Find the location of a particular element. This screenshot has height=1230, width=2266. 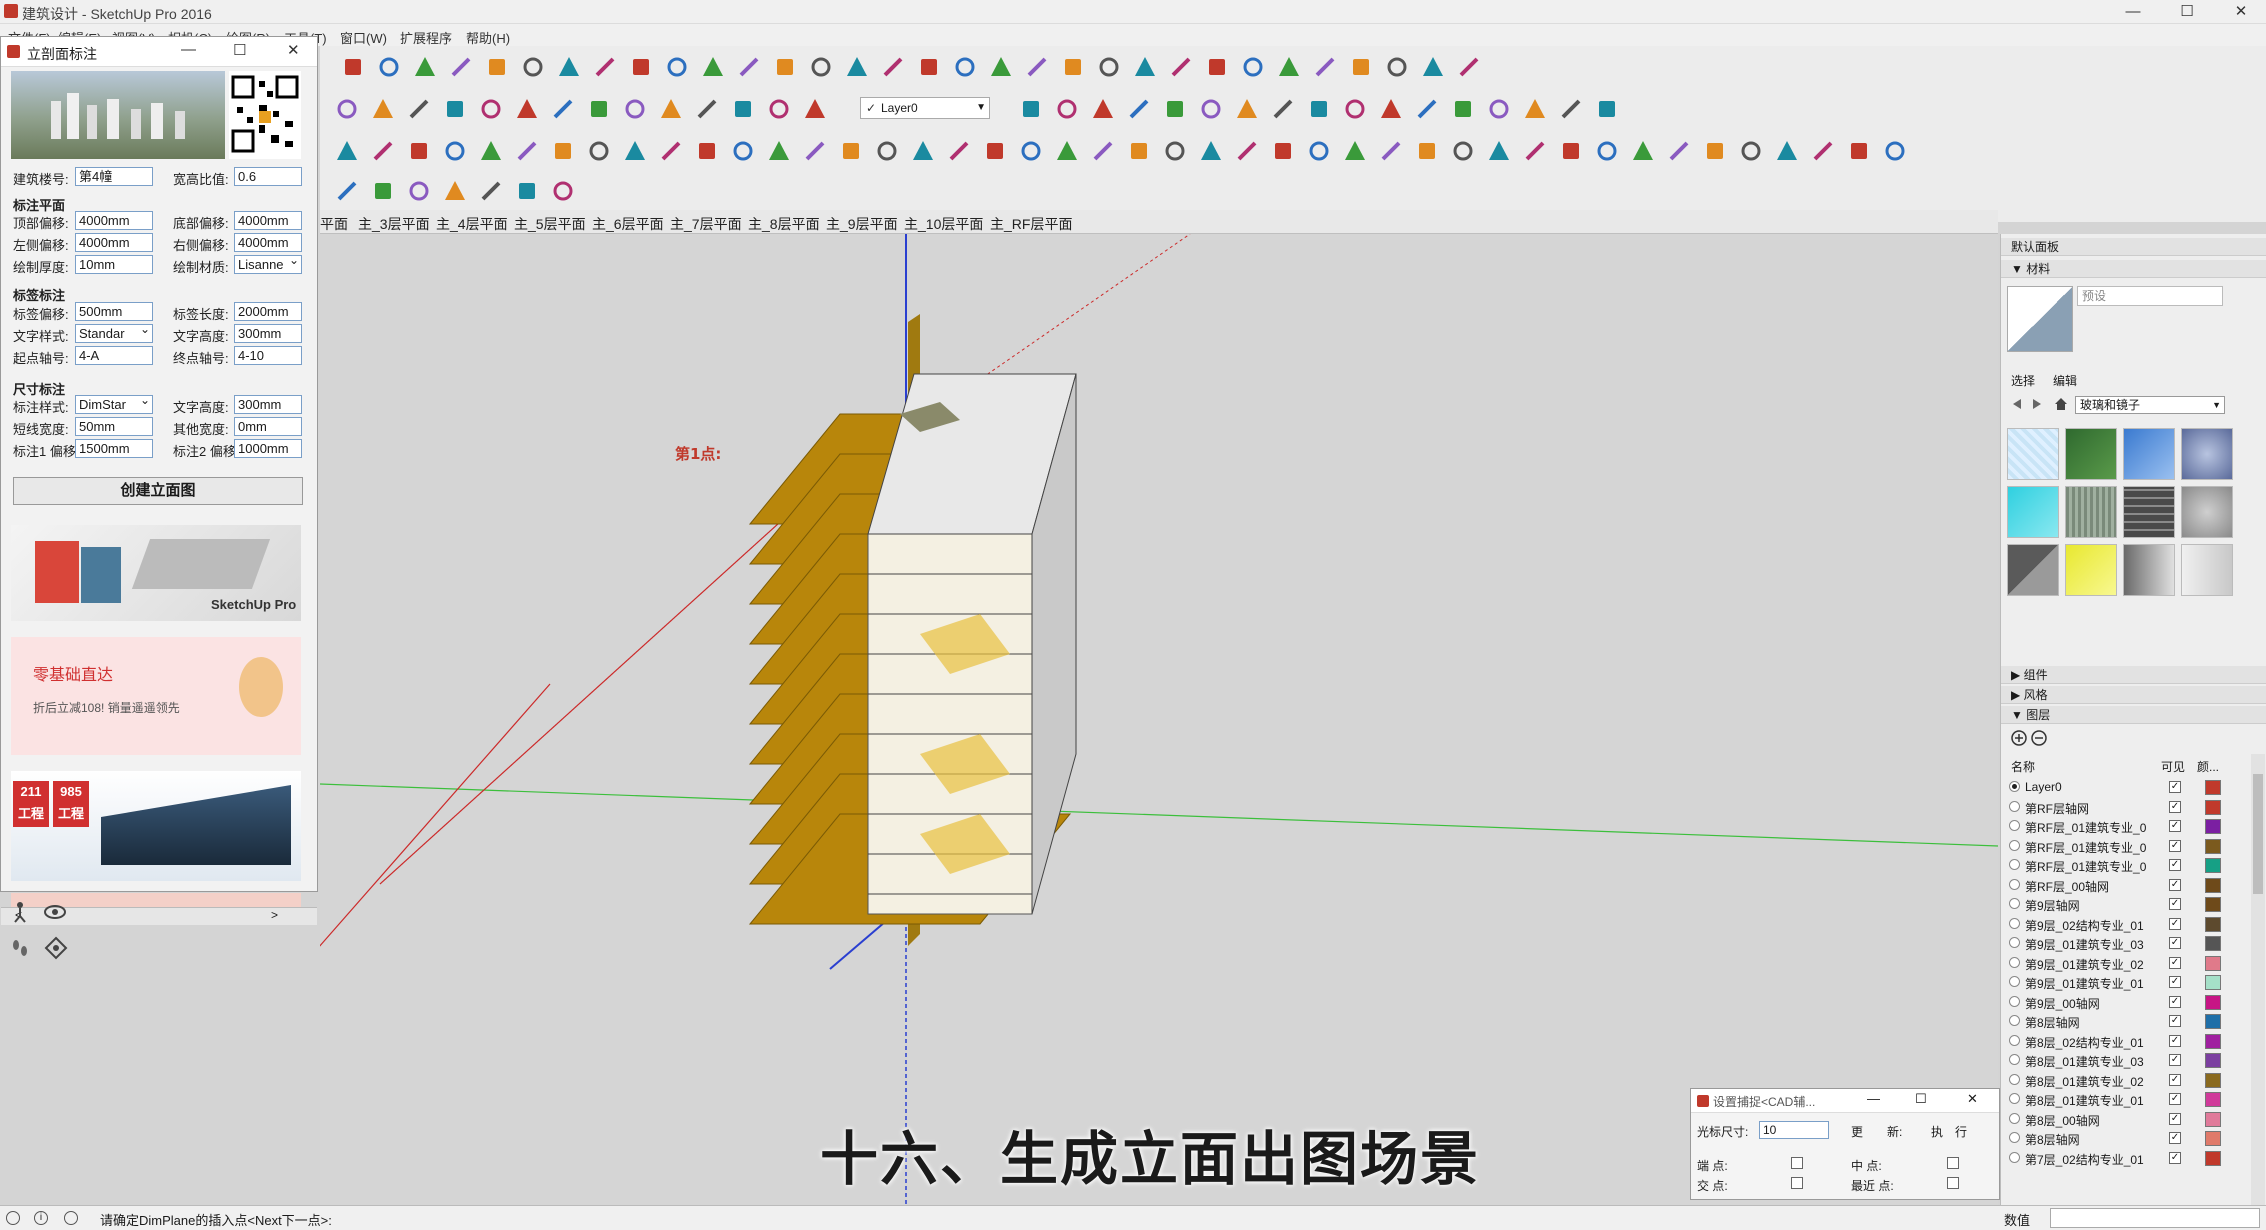

layer-name: 第RF层_01建筑专业_0 is located at coordinates (2085, 847).